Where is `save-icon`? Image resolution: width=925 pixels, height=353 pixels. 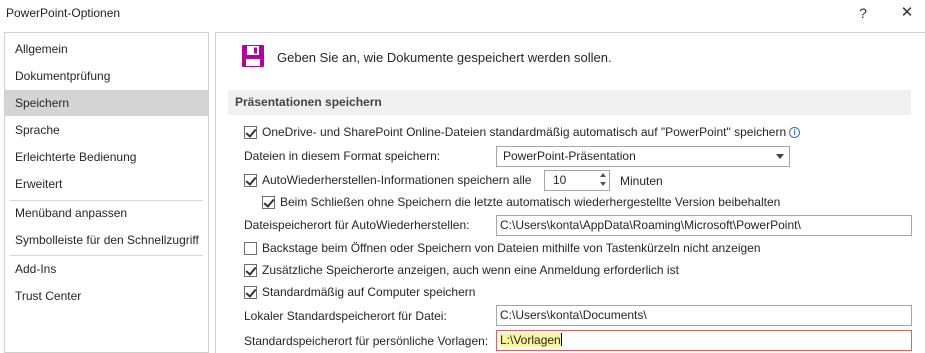 save-icon is located at coordinates (253, 56).